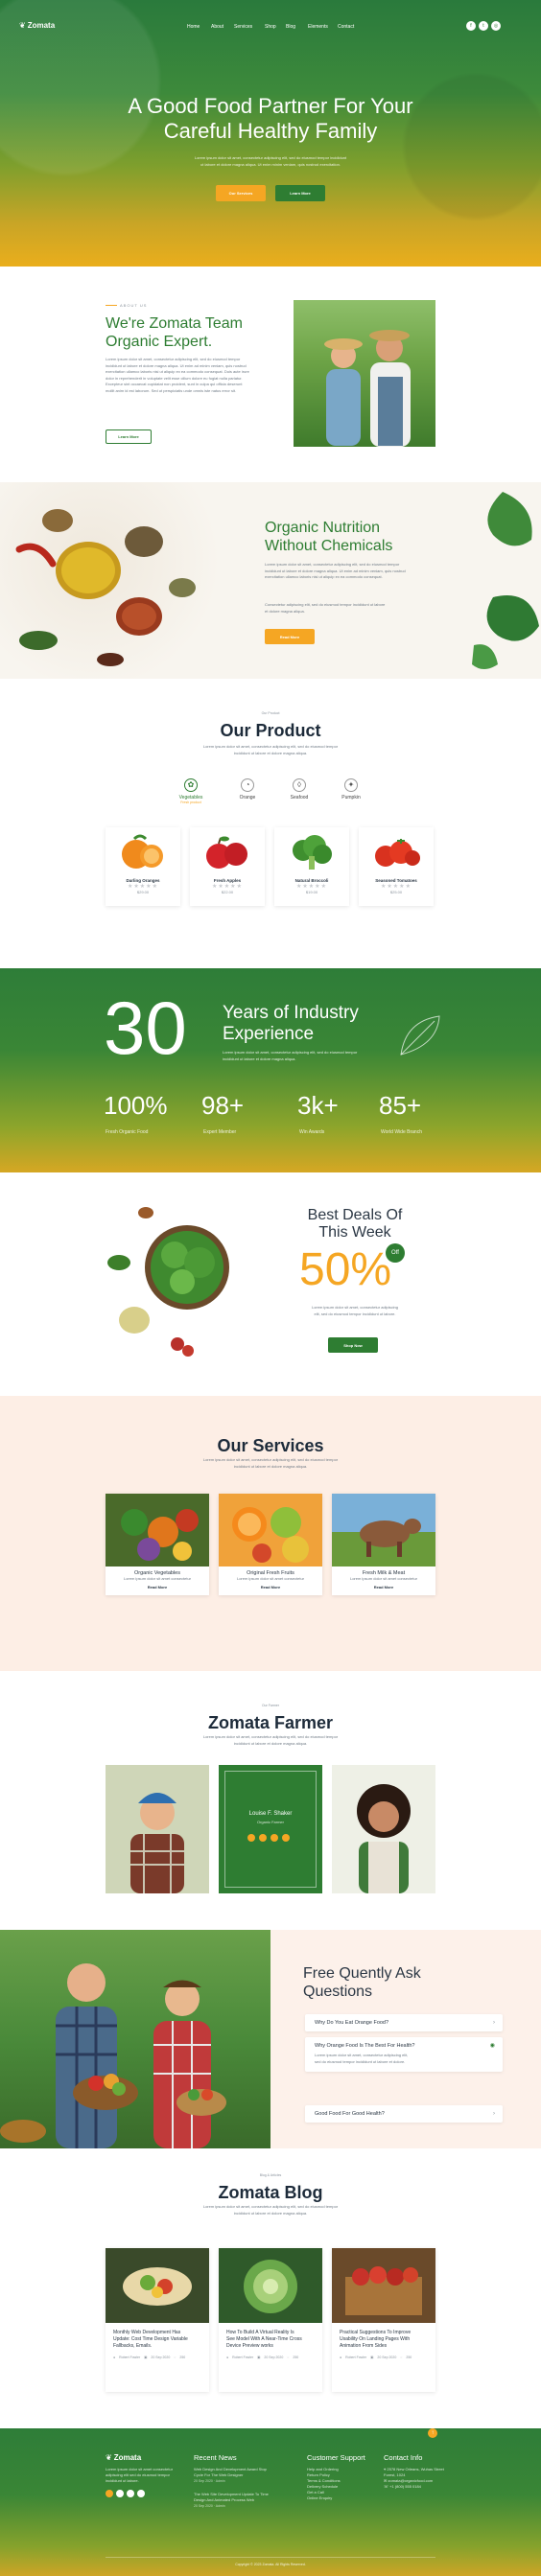 The width and height of the screenshot is (541, 2576). Describe the element at coordinates (318, 27) in the screenshot. I see `nav-elements: Elements` at that location.